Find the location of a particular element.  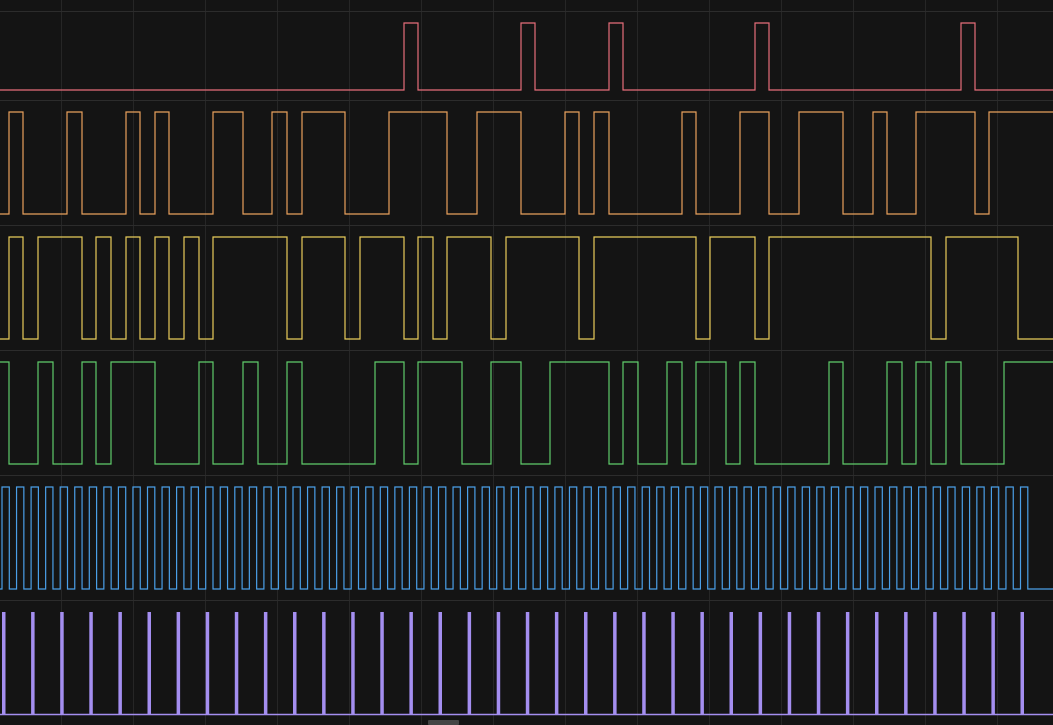

channel-ch1-waveform is located at coordinates (526, 56).